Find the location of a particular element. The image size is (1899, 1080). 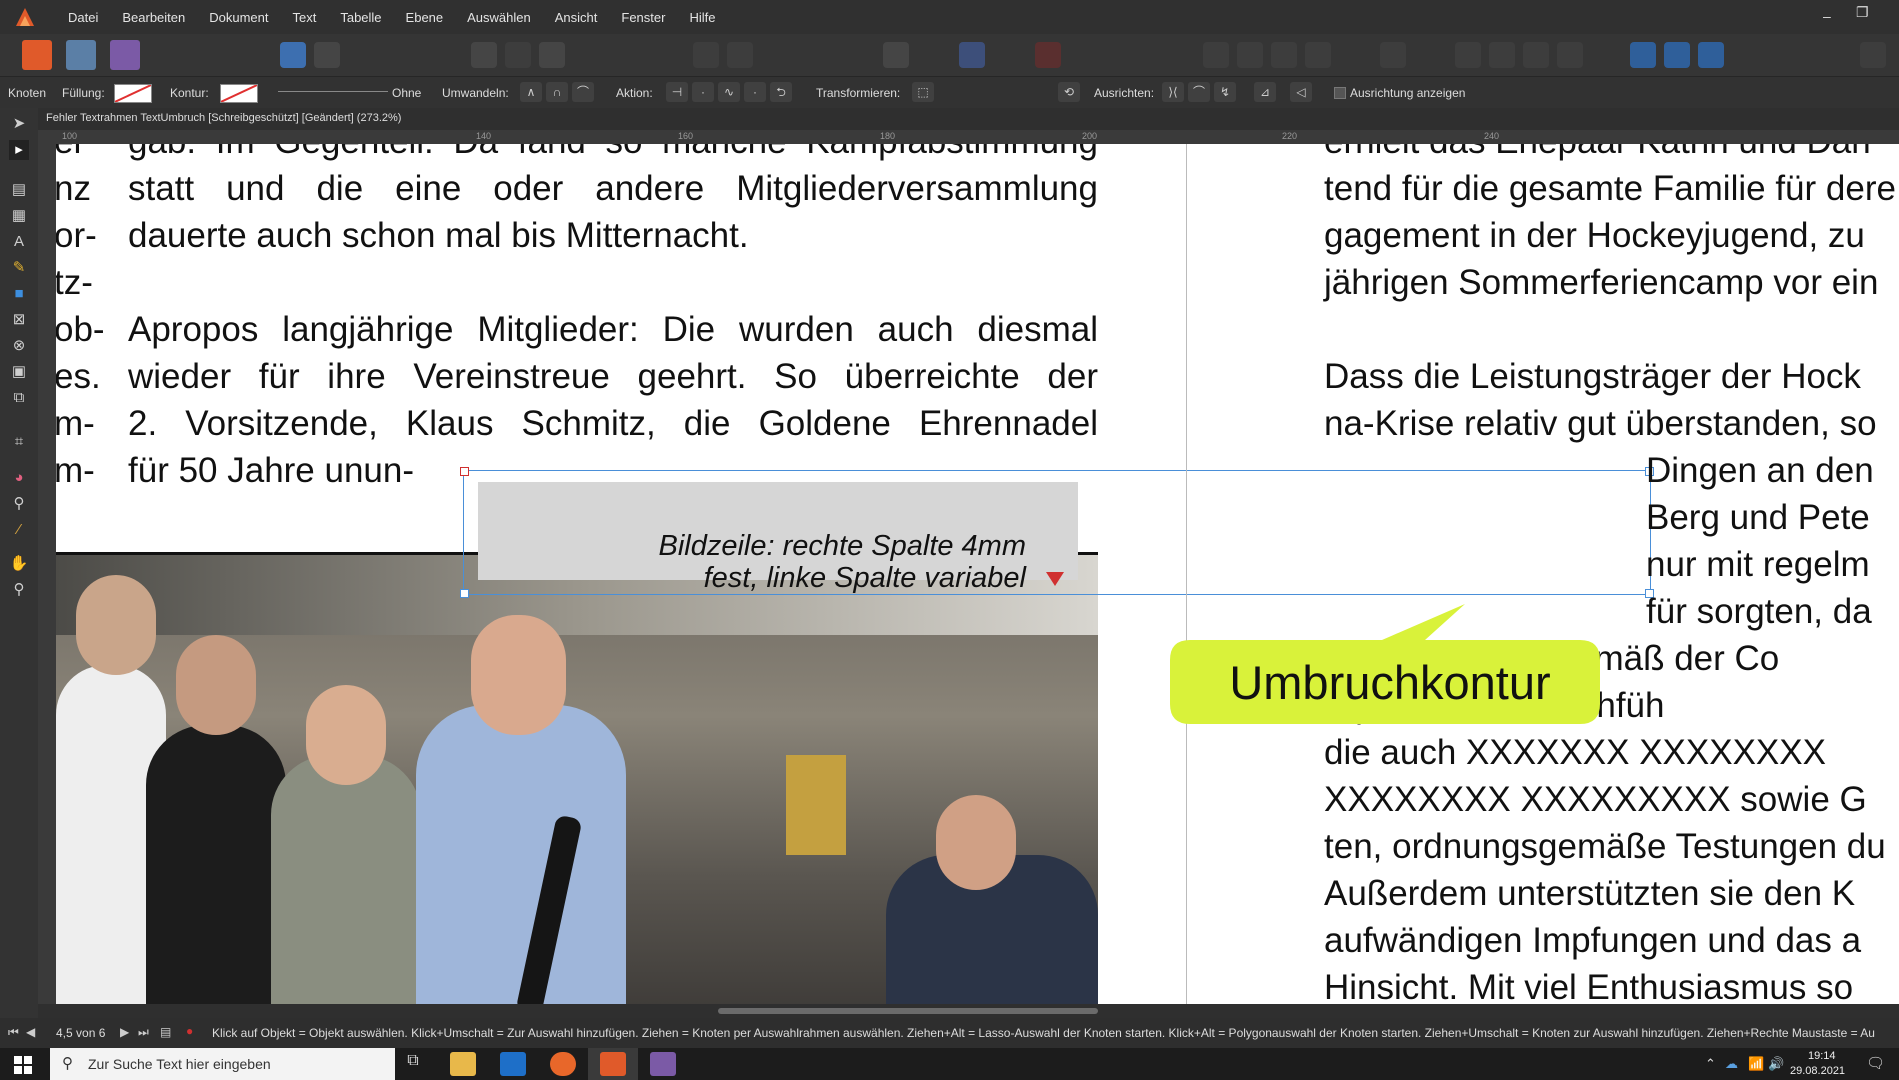

menu-tabelle: Tabelle is located at coordinates (360, 17).